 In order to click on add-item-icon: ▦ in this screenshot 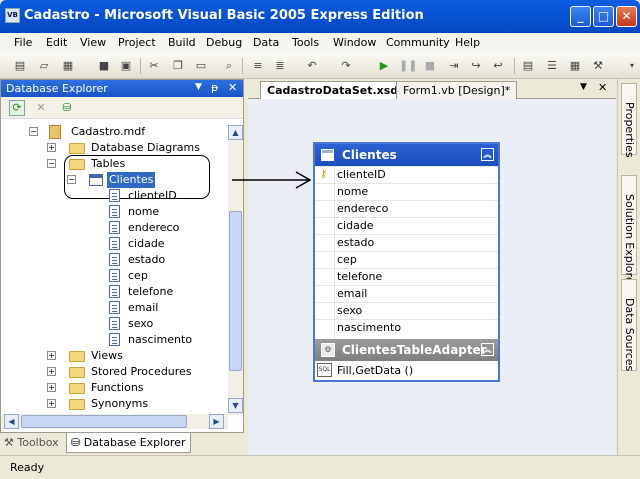, I will do `click(68, 66)`.